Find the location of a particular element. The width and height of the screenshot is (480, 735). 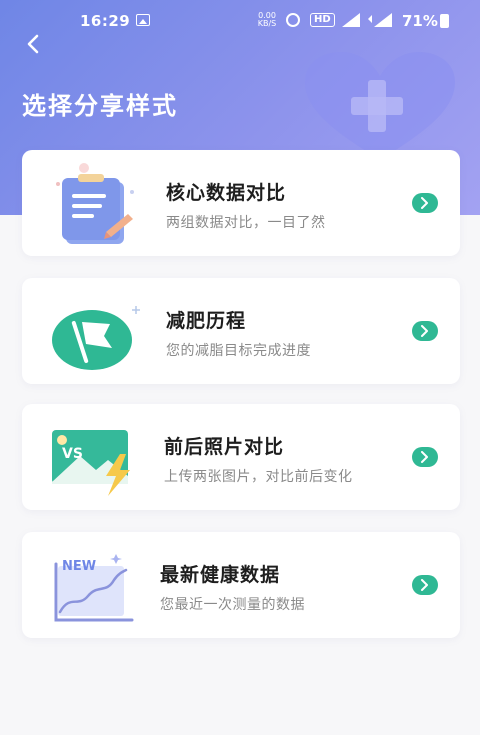

hd-badge: HD is located at coordinates (322, 20).